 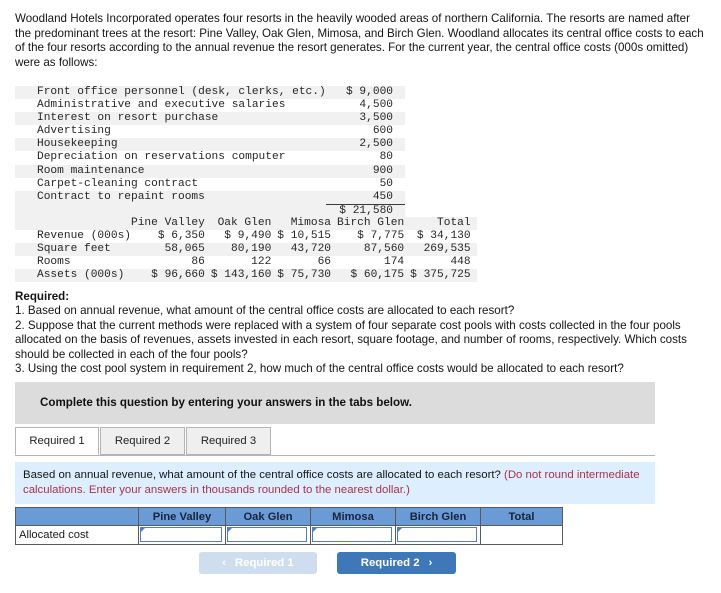 I want to click on answer-cell-pine-valley, so click(x=182, y=535).